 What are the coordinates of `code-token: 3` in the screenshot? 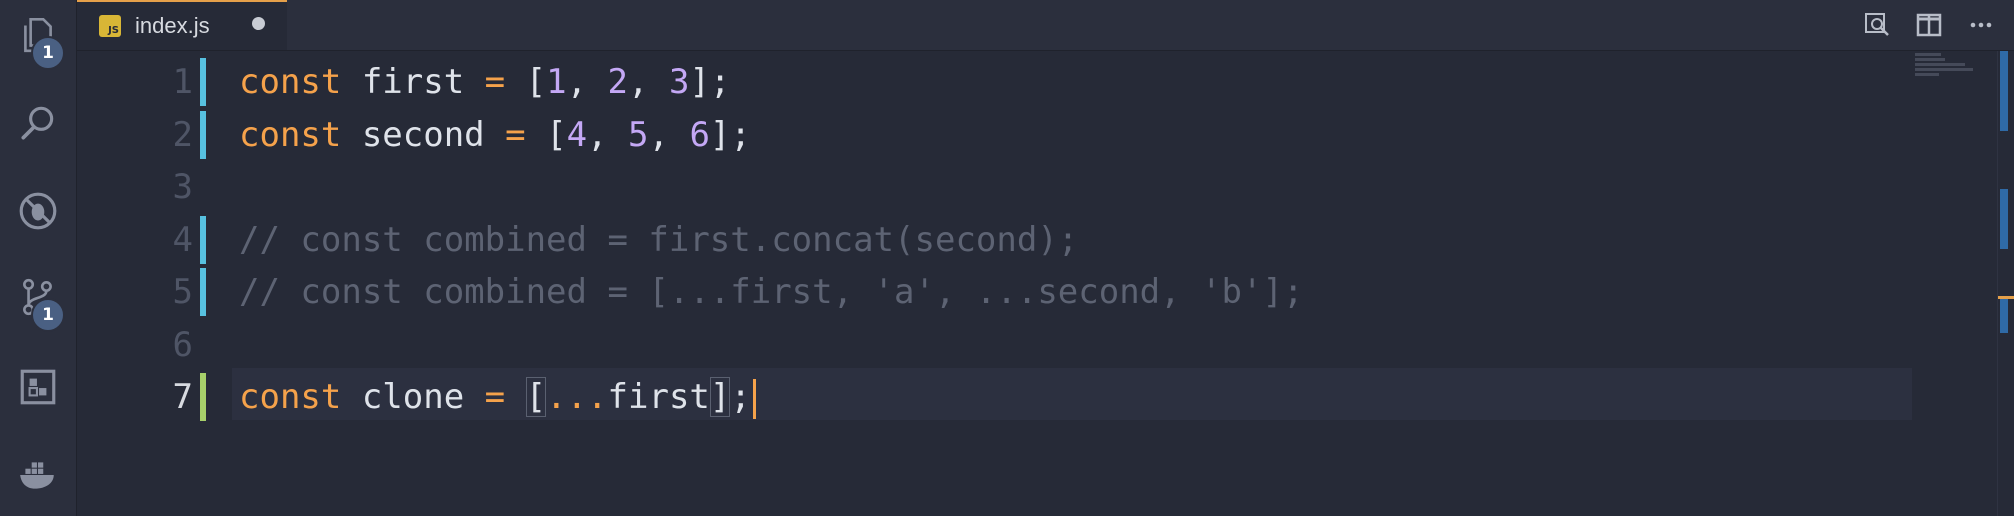 It's located at (679, 82).